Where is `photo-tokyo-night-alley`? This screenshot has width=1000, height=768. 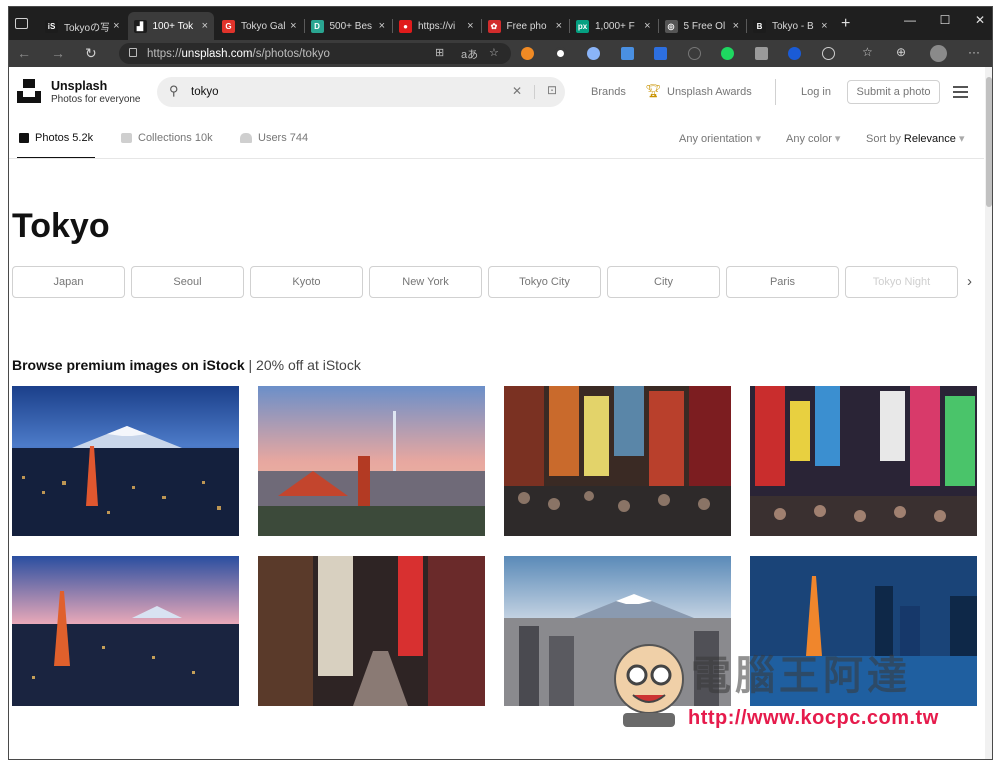
photo-tokyo-night-alley is located at coordinates (371, 631).